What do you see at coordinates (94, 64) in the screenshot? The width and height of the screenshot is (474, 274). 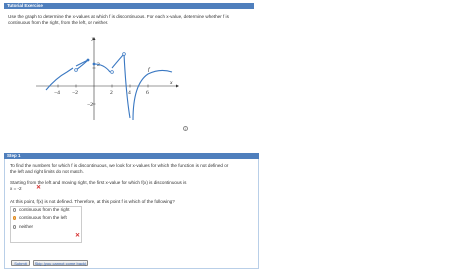 I see `closed-point-b` at bounding box center [94, 64].